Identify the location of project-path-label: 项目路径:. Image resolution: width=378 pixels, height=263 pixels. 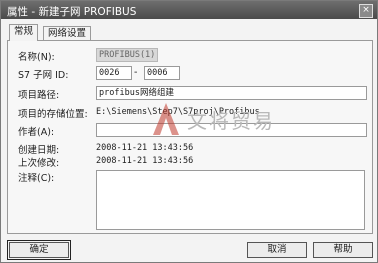
(39, 95).